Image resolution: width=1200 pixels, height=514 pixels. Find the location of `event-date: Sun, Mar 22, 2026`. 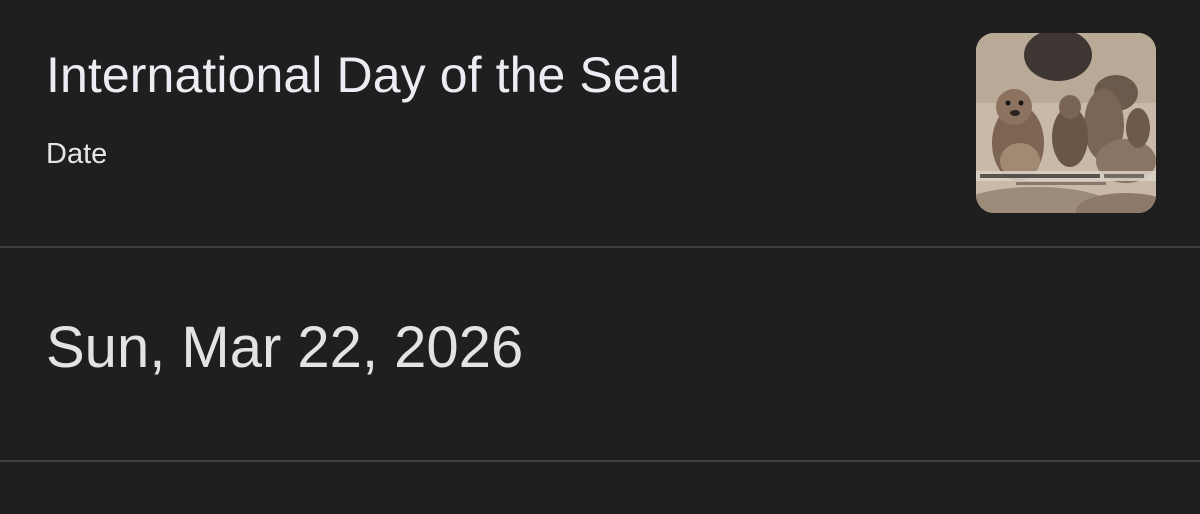

event-date: Sun, Mar 22, 2026 is located at coordinates (284, 348).